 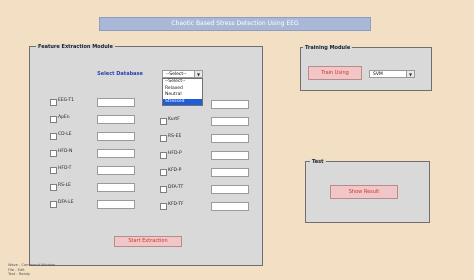 What do you see at coordinates (206, 189) in the screenshot?
I see `feature-row: DFA-TT` at bounding box center [206, 189].